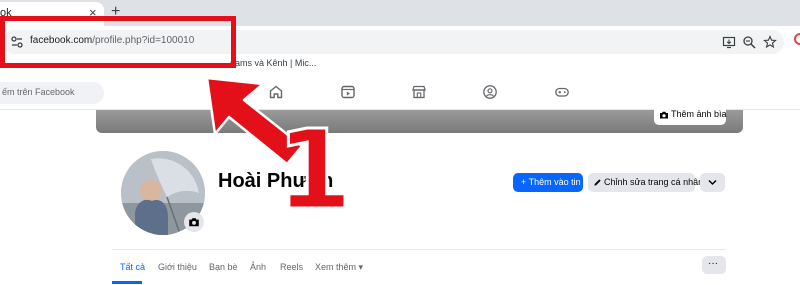 The image size is (800, 285). Describe the element at coordinates (490, 92) in the screenshot. I see `groups-icon` at that location.